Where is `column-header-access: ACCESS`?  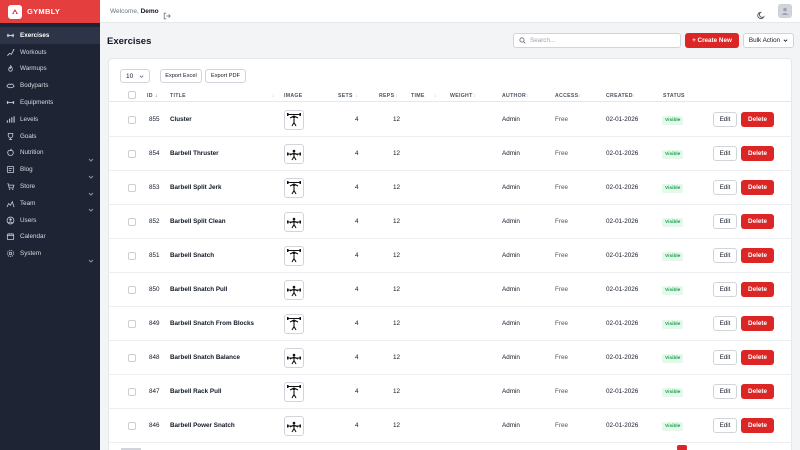 column-header-access: ACCESS is located at coordinates (566, 96).